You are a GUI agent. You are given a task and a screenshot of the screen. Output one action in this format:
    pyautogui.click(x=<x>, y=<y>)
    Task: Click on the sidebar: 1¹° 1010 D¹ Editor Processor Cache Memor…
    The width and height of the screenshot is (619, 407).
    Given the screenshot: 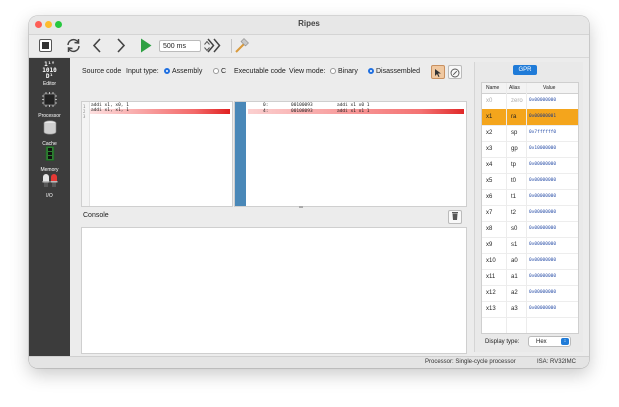 What is the action you would take?
    pyautogui.click(x=49, y=207)
    